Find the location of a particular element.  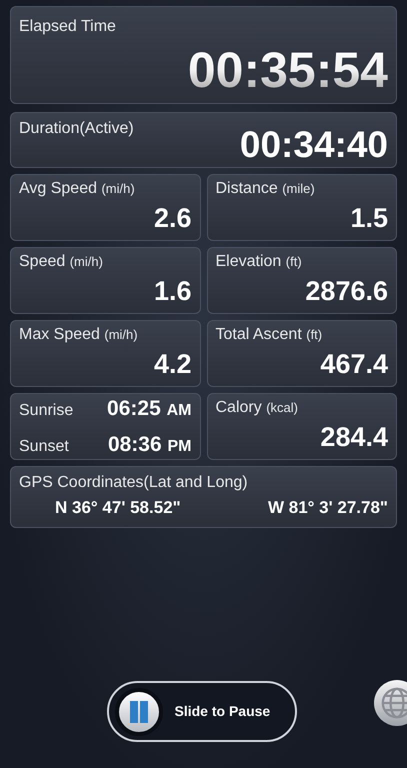

metric-value: 1.5 is located at coordinates (369, 218).